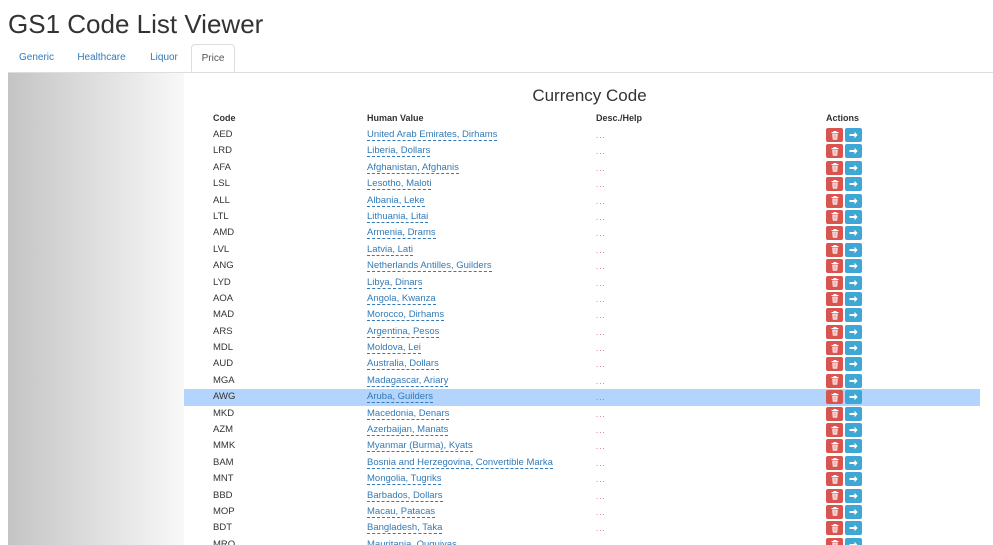 Image resolution: width=993 pixels, height=545 pixels. I want to click on human-value-link: Mongolia, Tugriks, so click(404, 479).